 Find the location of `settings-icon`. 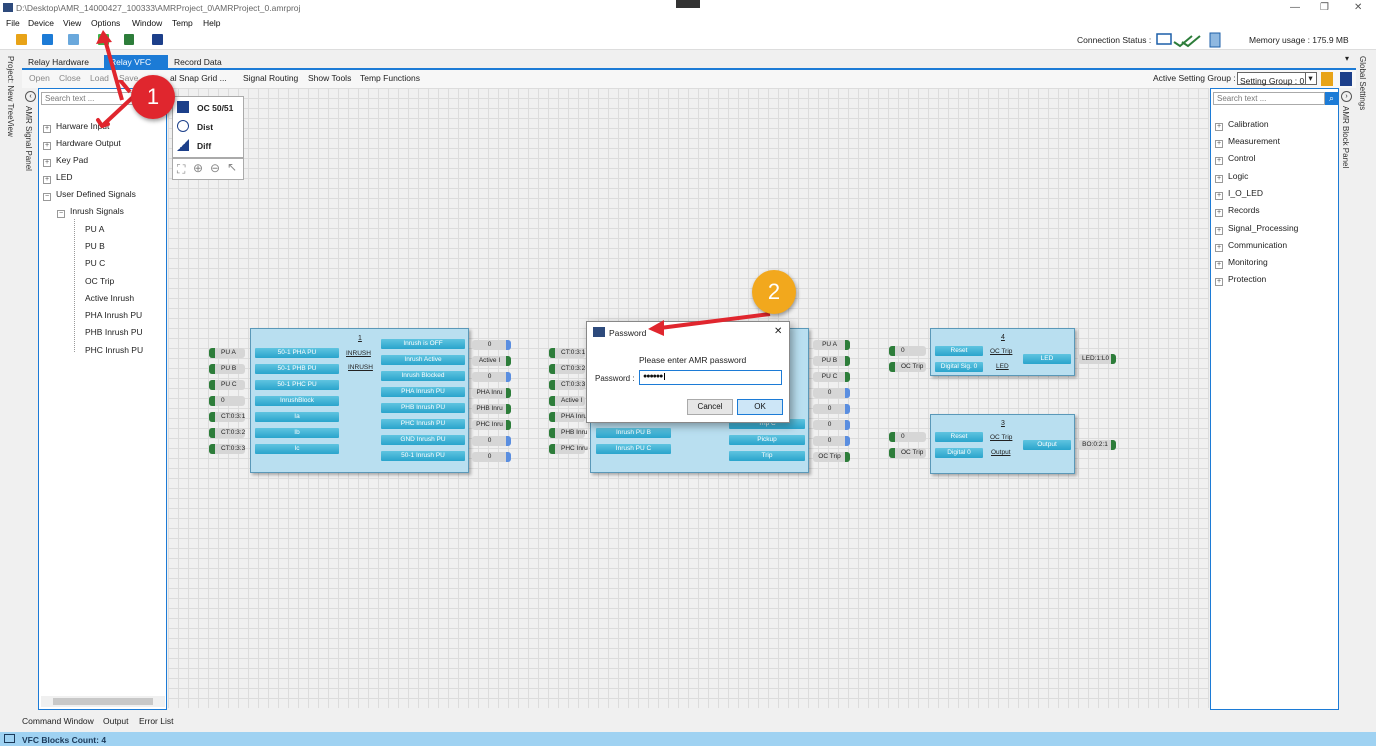

settings-icon is located at coordinates (1346, 79).